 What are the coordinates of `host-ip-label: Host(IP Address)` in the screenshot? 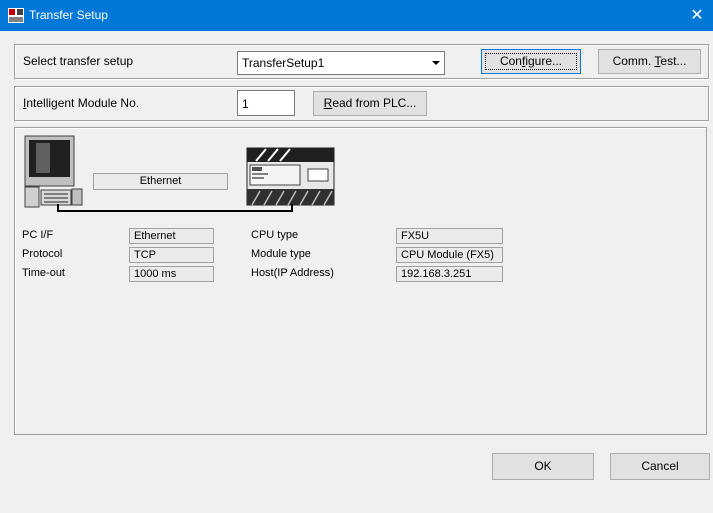 It's located at (292, 273).